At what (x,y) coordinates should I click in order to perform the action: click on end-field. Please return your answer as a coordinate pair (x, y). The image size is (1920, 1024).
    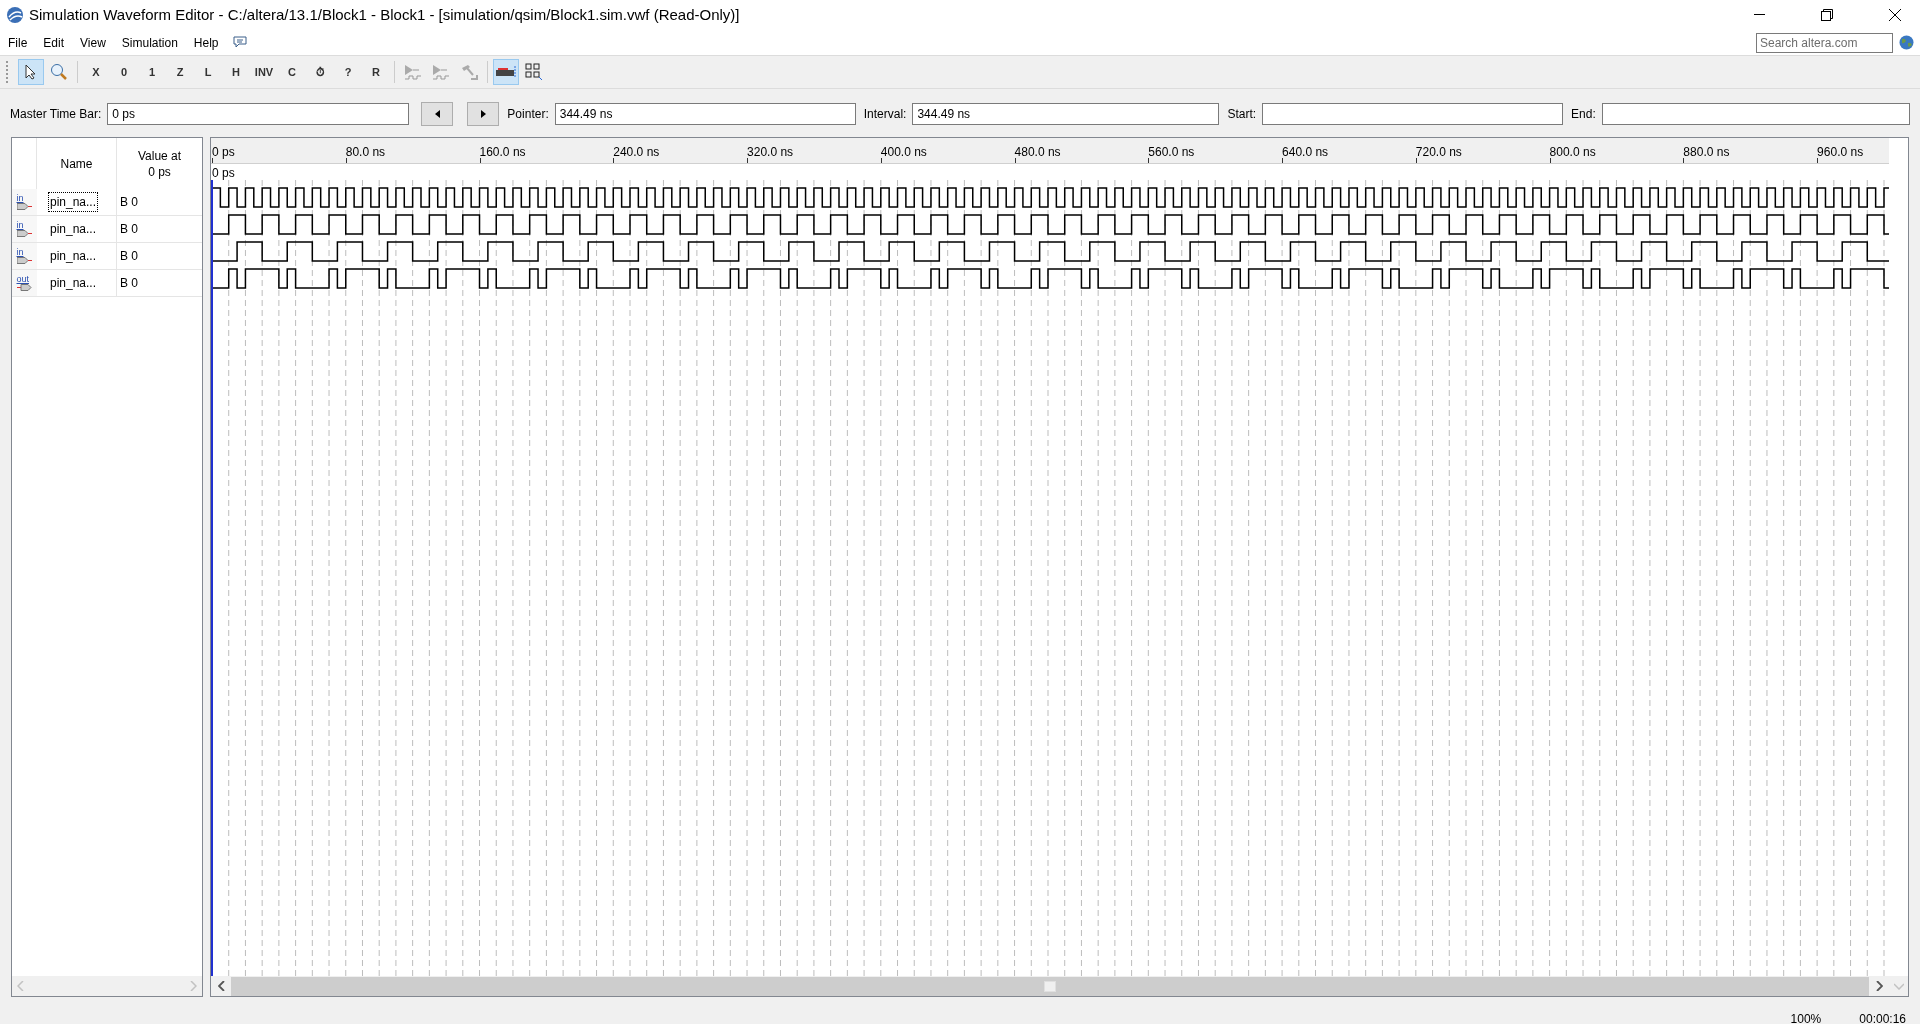
    Looking at the image, I should click on (1755, 114).